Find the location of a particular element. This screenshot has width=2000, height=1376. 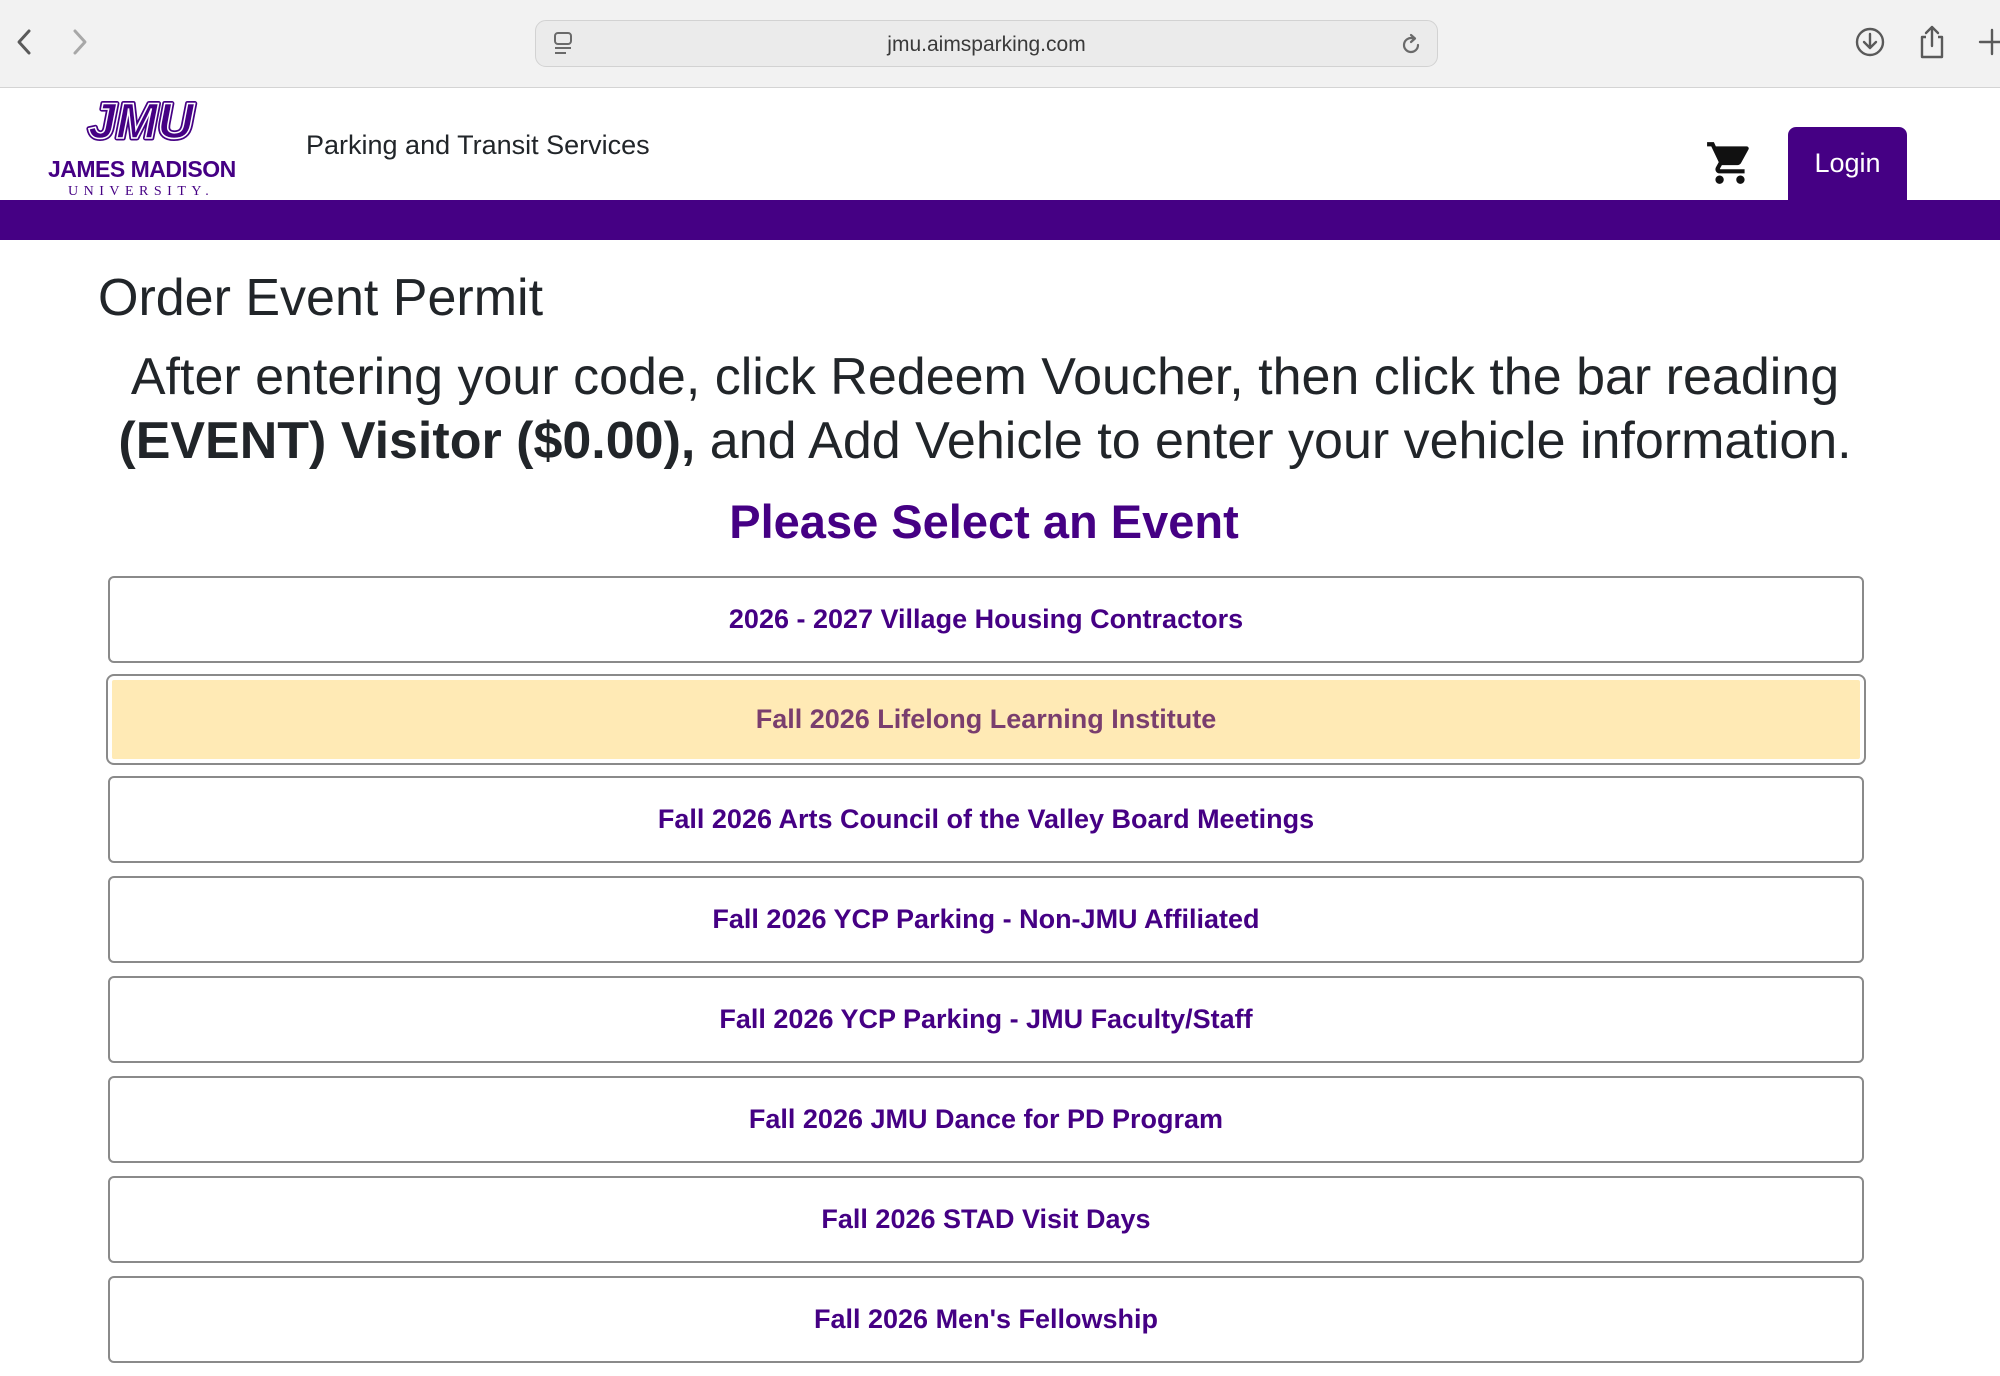

event-item: Fall 2026 Lifelong Learning Institute is located at coordinates (986, 719).